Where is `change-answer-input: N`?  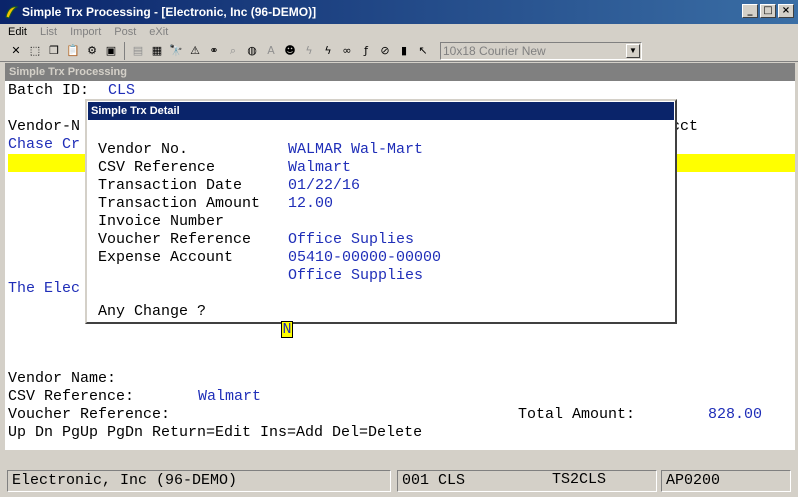
change-answer-input: N is located at coordinates (287, 329).